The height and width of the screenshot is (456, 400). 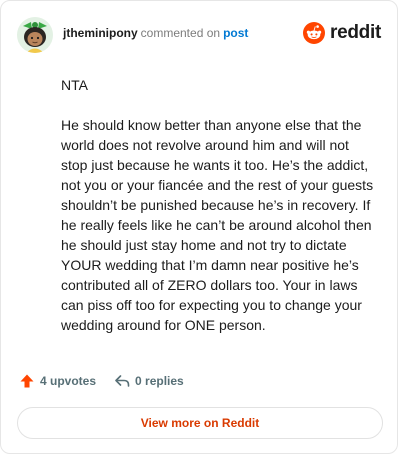 I want to click on commented-on-label: commented on, so click(x=180, y=33).